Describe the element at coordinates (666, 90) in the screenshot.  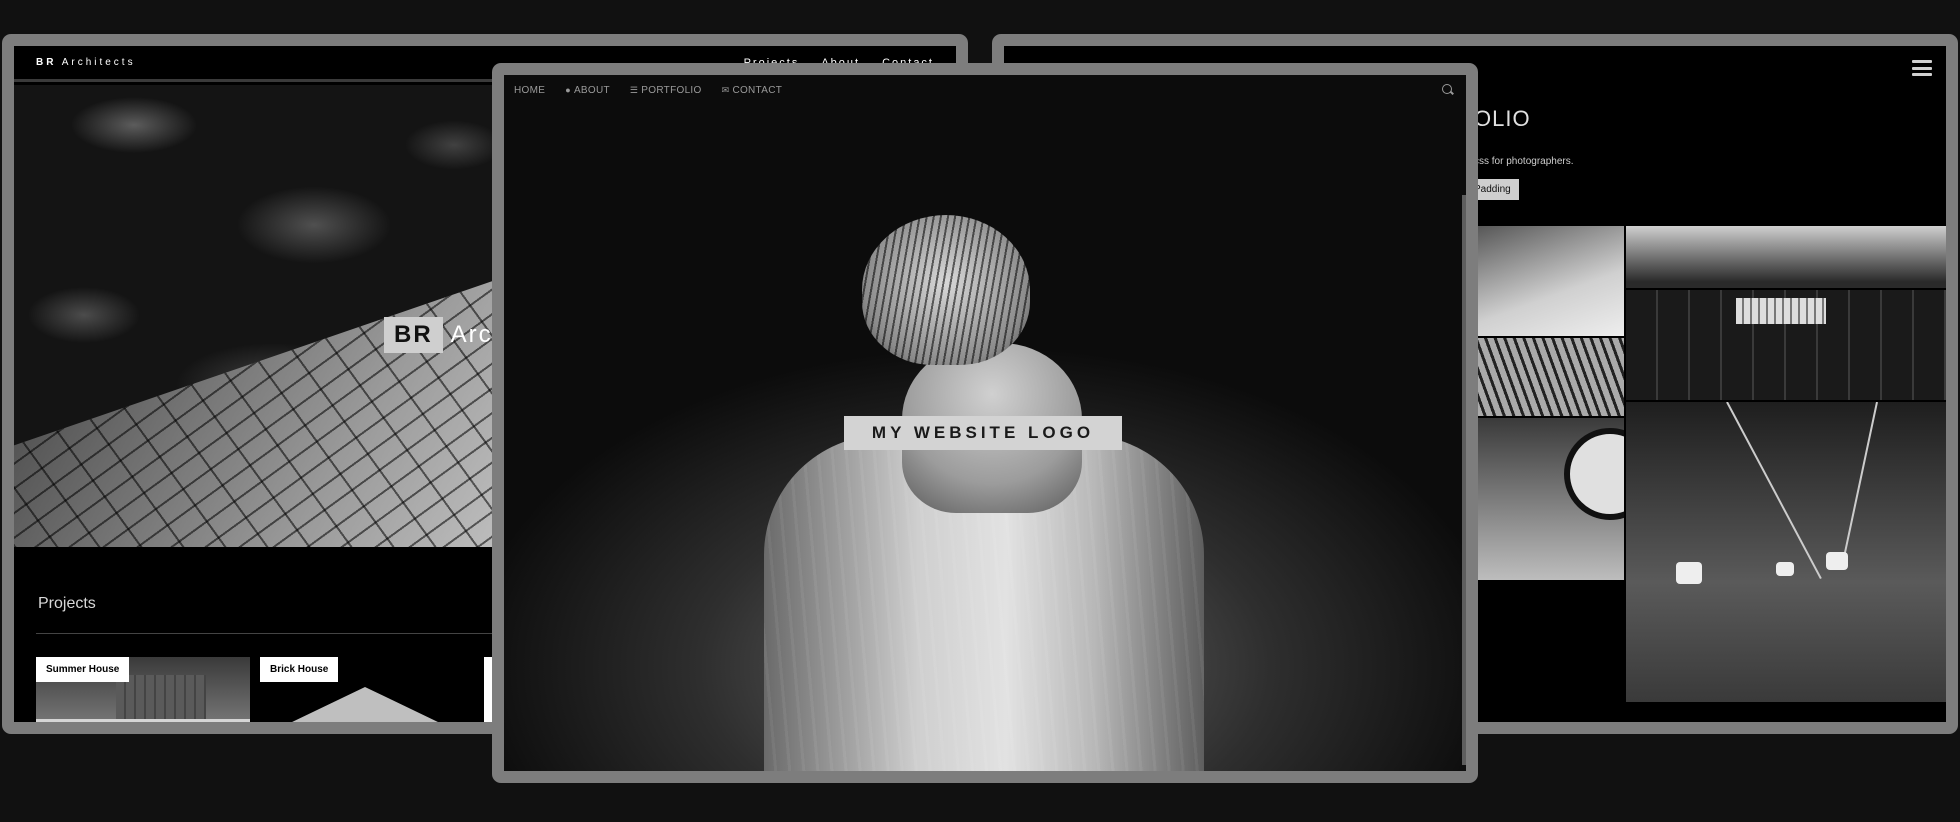
I see `nav-link-portfolio: ☰ PORTFOLIO` at that location.